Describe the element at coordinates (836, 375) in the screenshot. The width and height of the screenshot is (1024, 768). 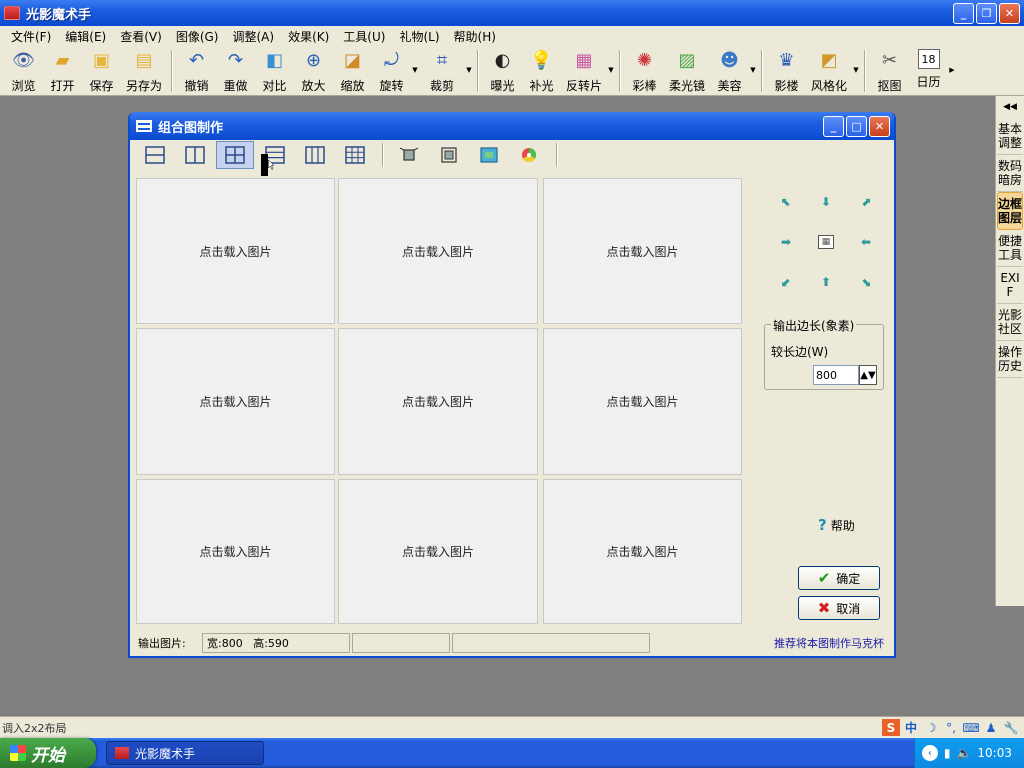
I see `longer-side-input: 800` at that location.